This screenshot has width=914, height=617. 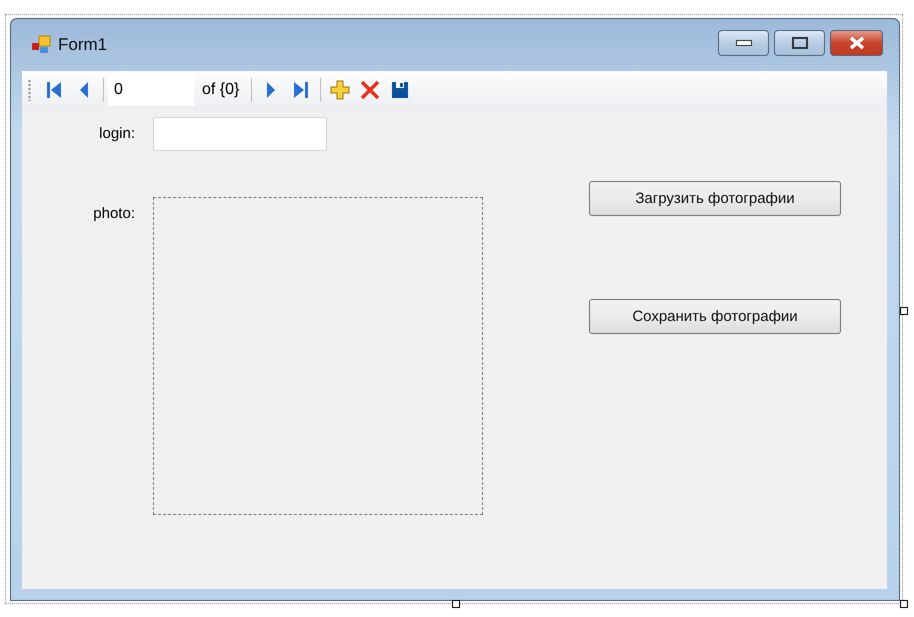 I want to click on photo-action-button: Загрузить фотографии, so click(x=715, y=198).